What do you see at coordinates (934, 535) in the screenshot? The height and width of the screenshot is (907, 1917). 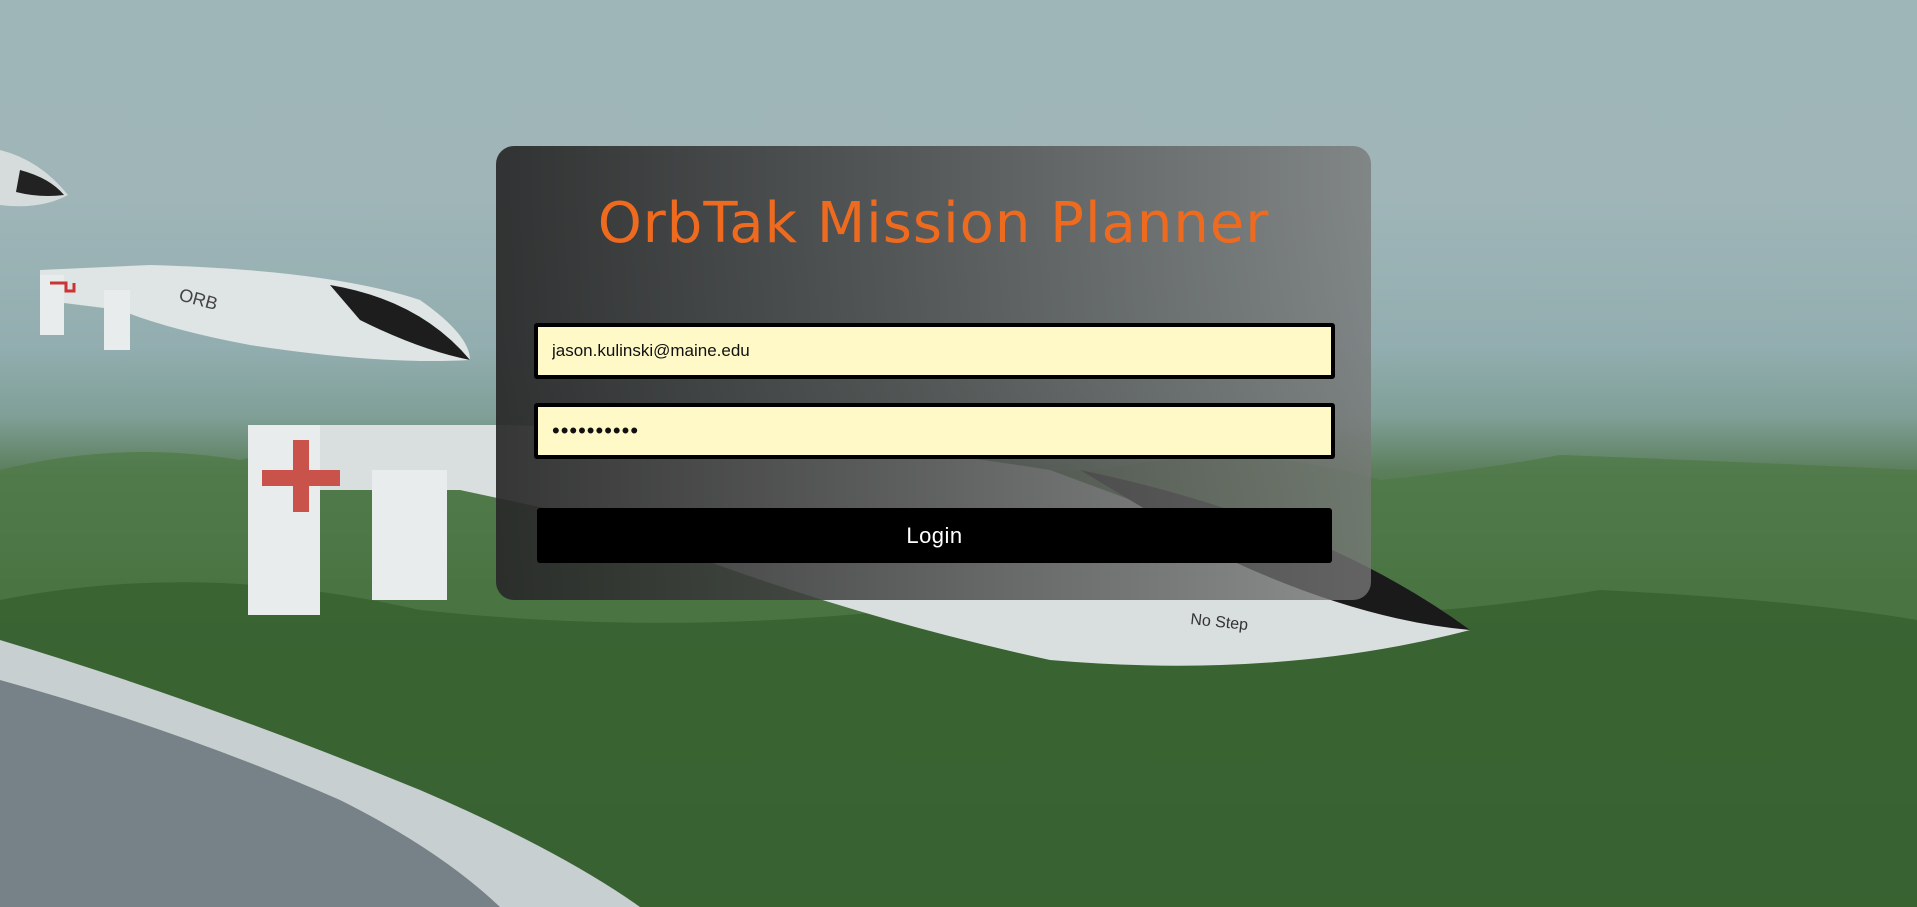 I see `login-button: Login` at bounding box center [934, 535].